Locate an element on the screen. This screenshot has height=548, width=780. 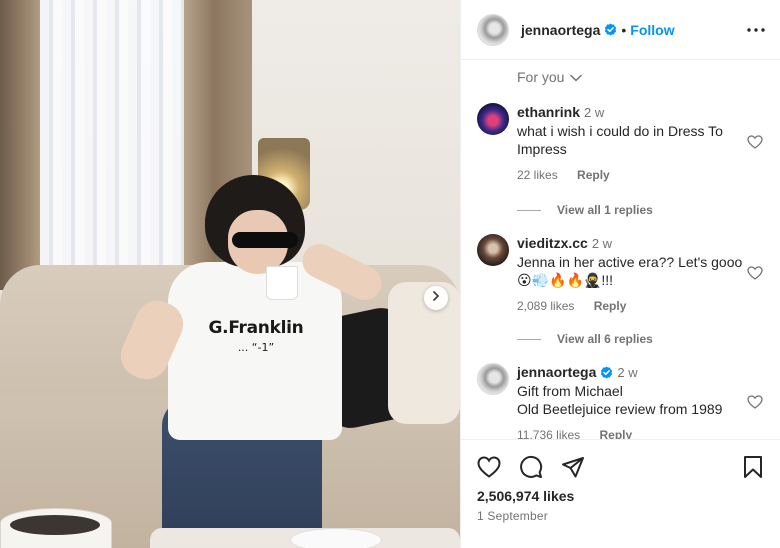
photo-pillow-light is located at coordinates (424, 353).